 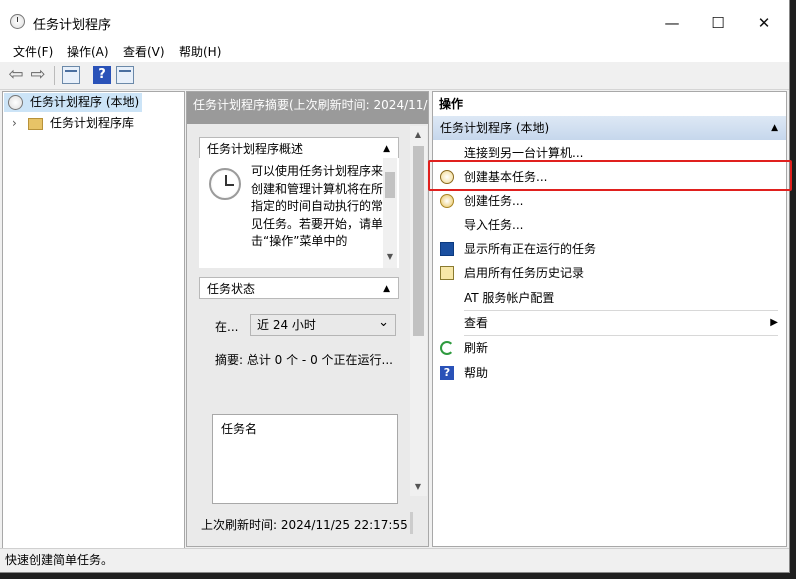 I want to click on menu-bar: 文件(F) 操作(A) 查看(V) 帮助(H), so click(x=394, y=51).